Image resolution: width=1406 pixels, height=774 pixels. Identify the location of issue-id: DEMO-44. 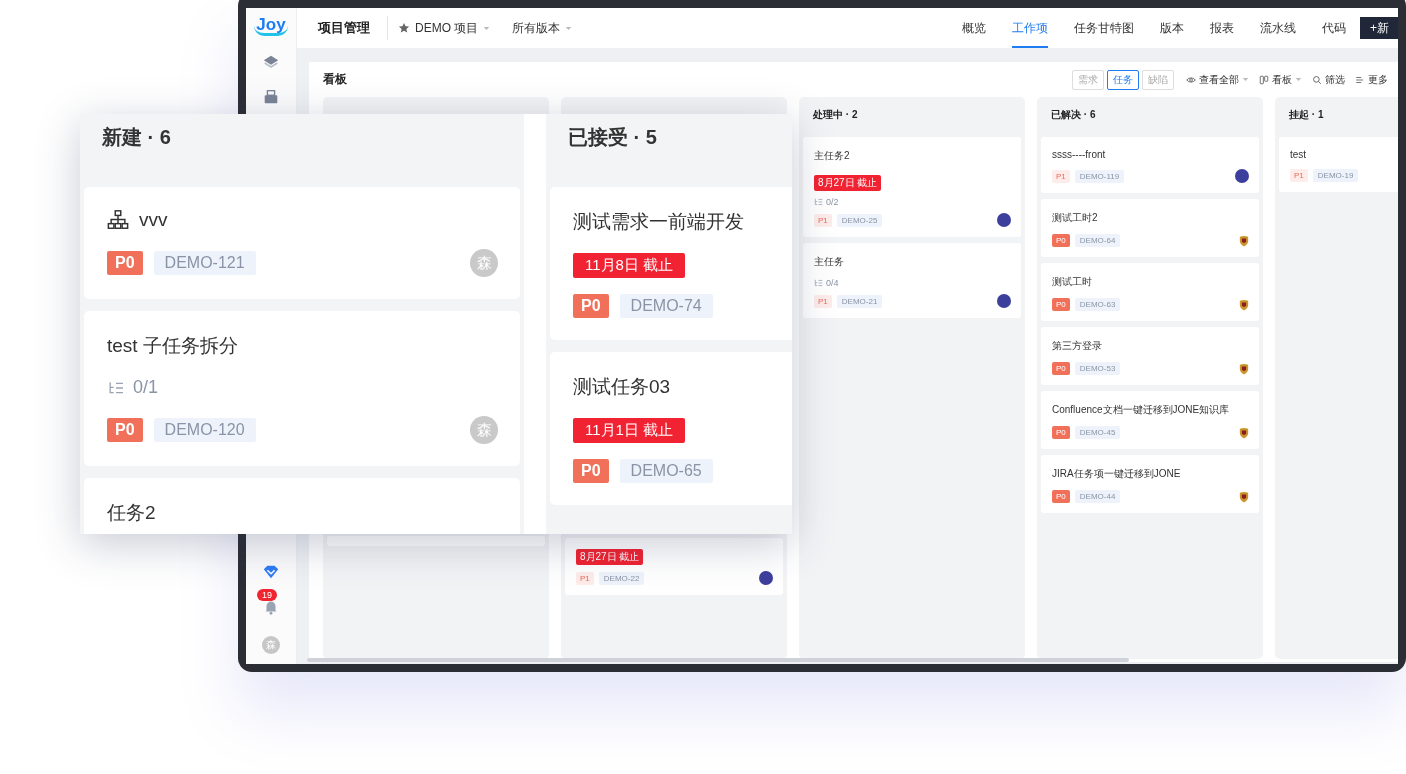
(1097, 496).